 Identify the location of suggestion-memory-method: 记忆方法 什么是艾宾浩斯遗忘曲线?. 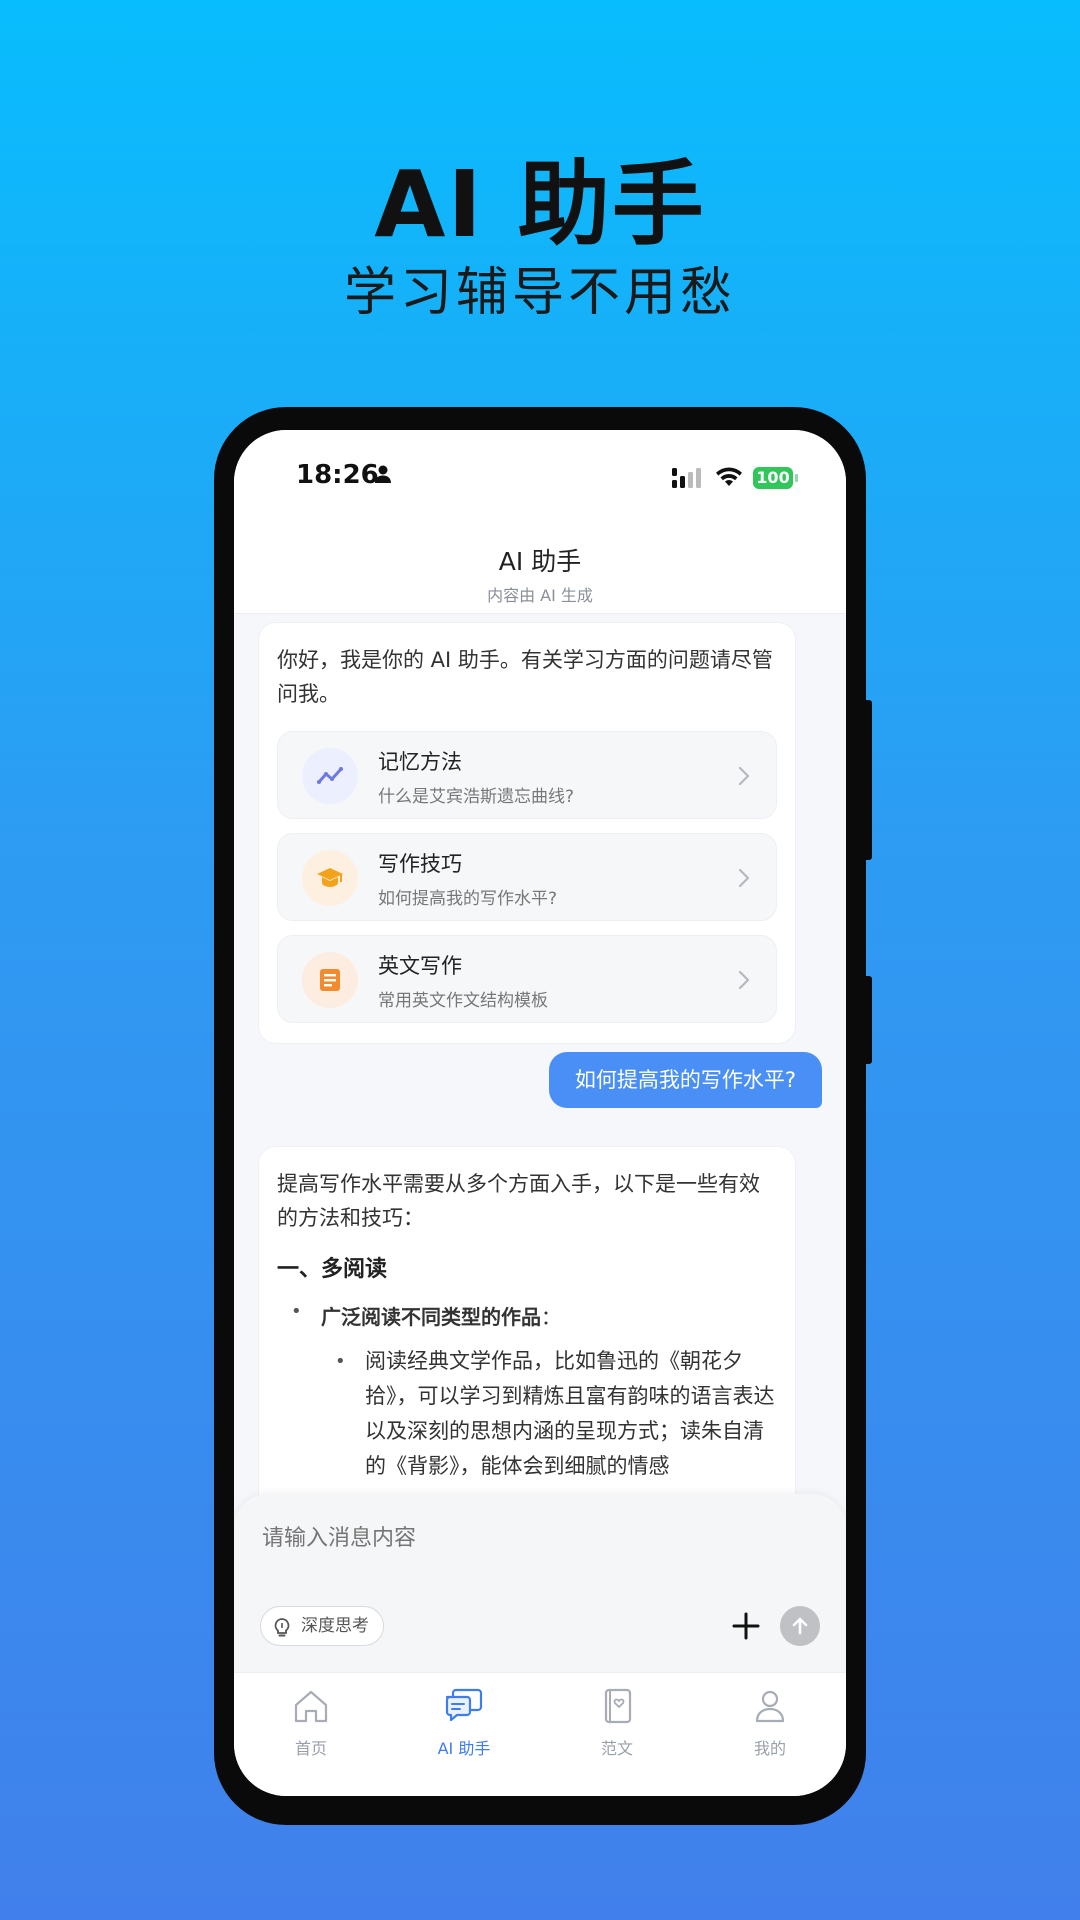
(527, 775).